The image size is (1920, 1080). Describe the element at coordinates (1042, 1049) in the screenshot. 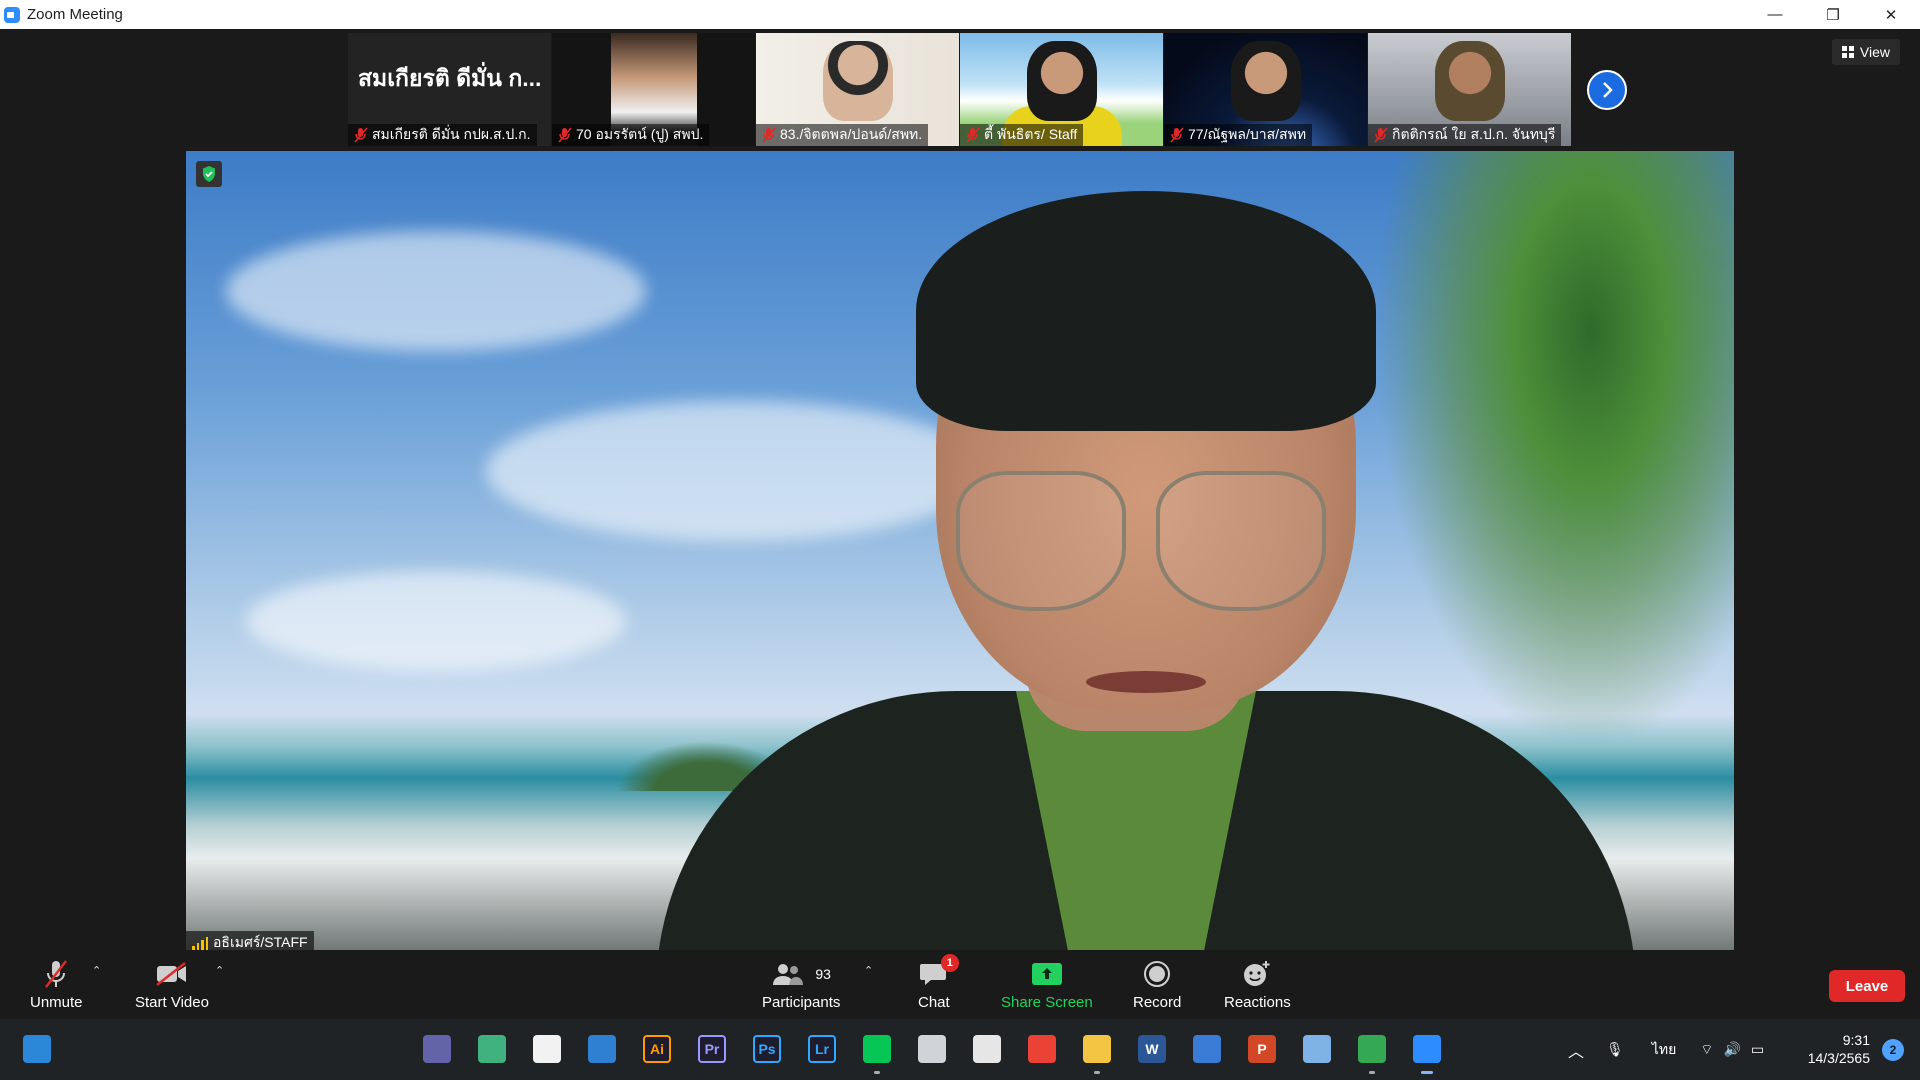

I see `chrome-icon` at that location.